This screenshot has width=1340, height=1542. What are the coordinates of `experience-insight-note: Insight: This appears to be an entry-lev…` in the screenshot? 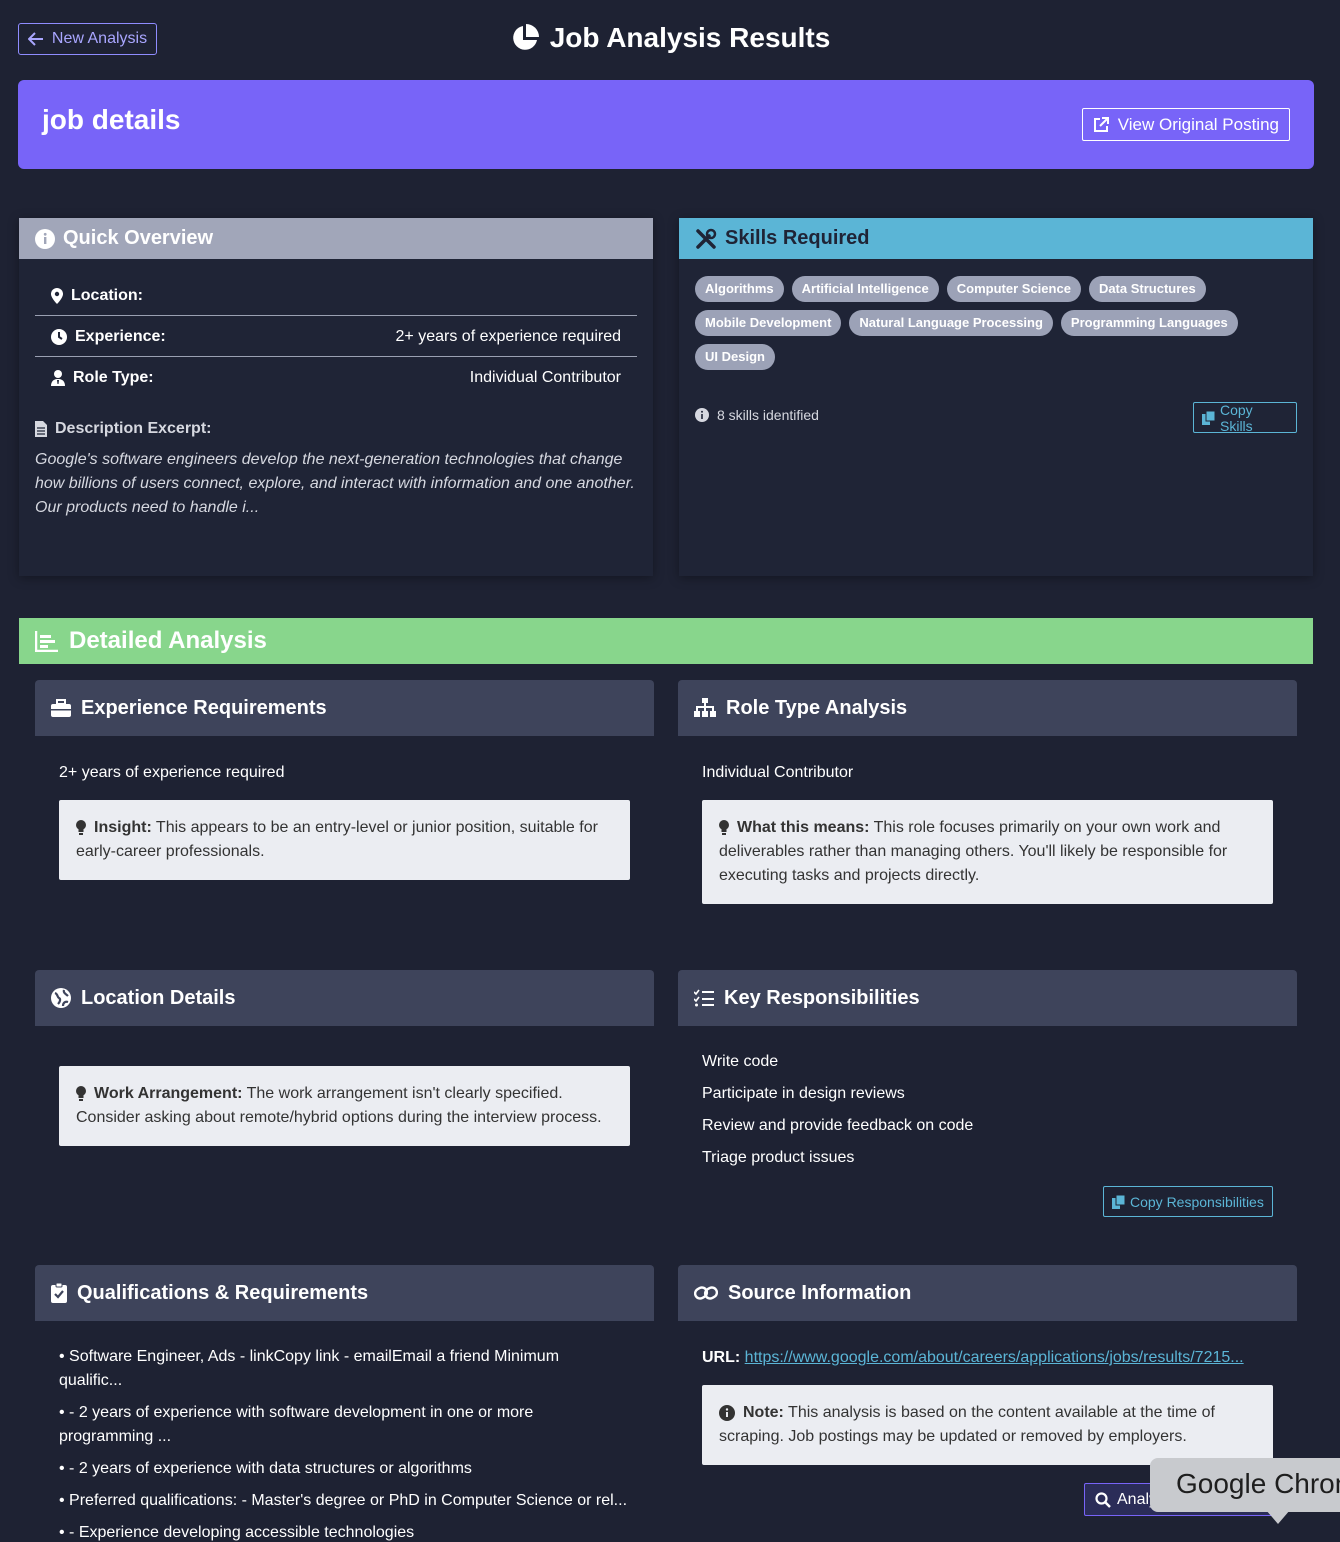 It's located at (344, 840).